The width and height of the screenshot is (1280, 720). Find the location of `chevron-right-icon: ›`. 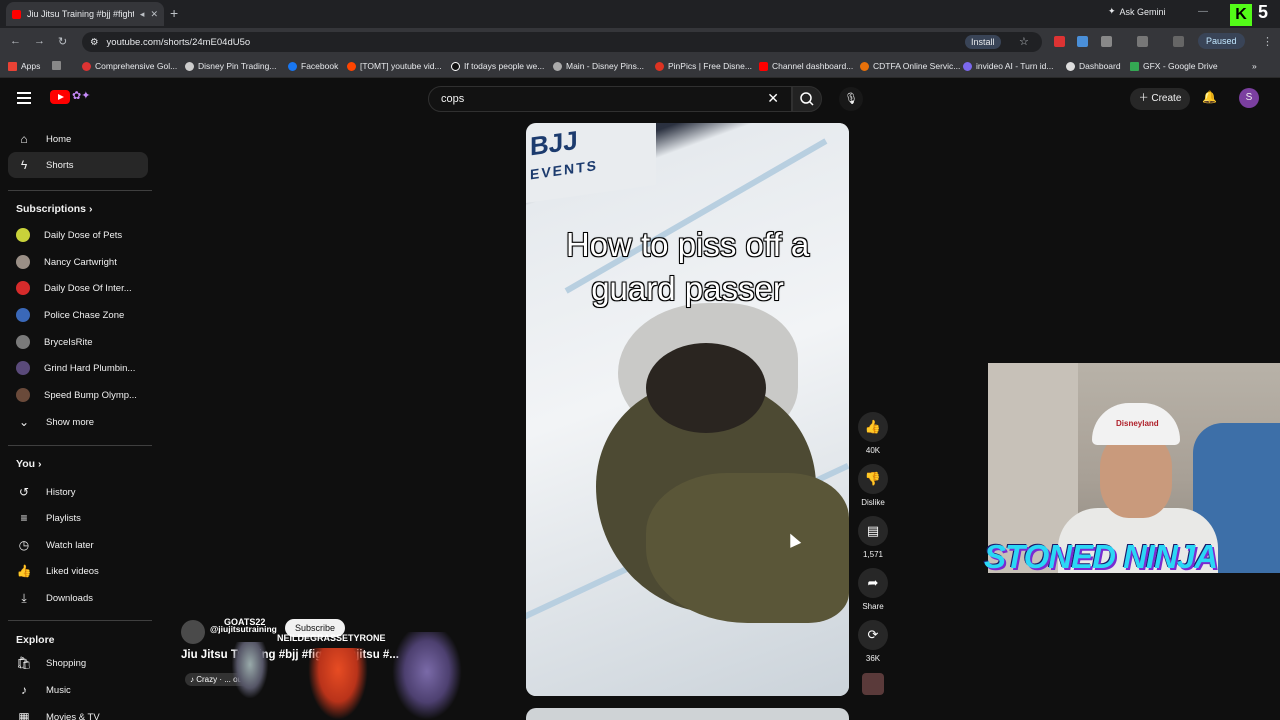

chevron-right-icon: › is located at coordinates (90, 209).